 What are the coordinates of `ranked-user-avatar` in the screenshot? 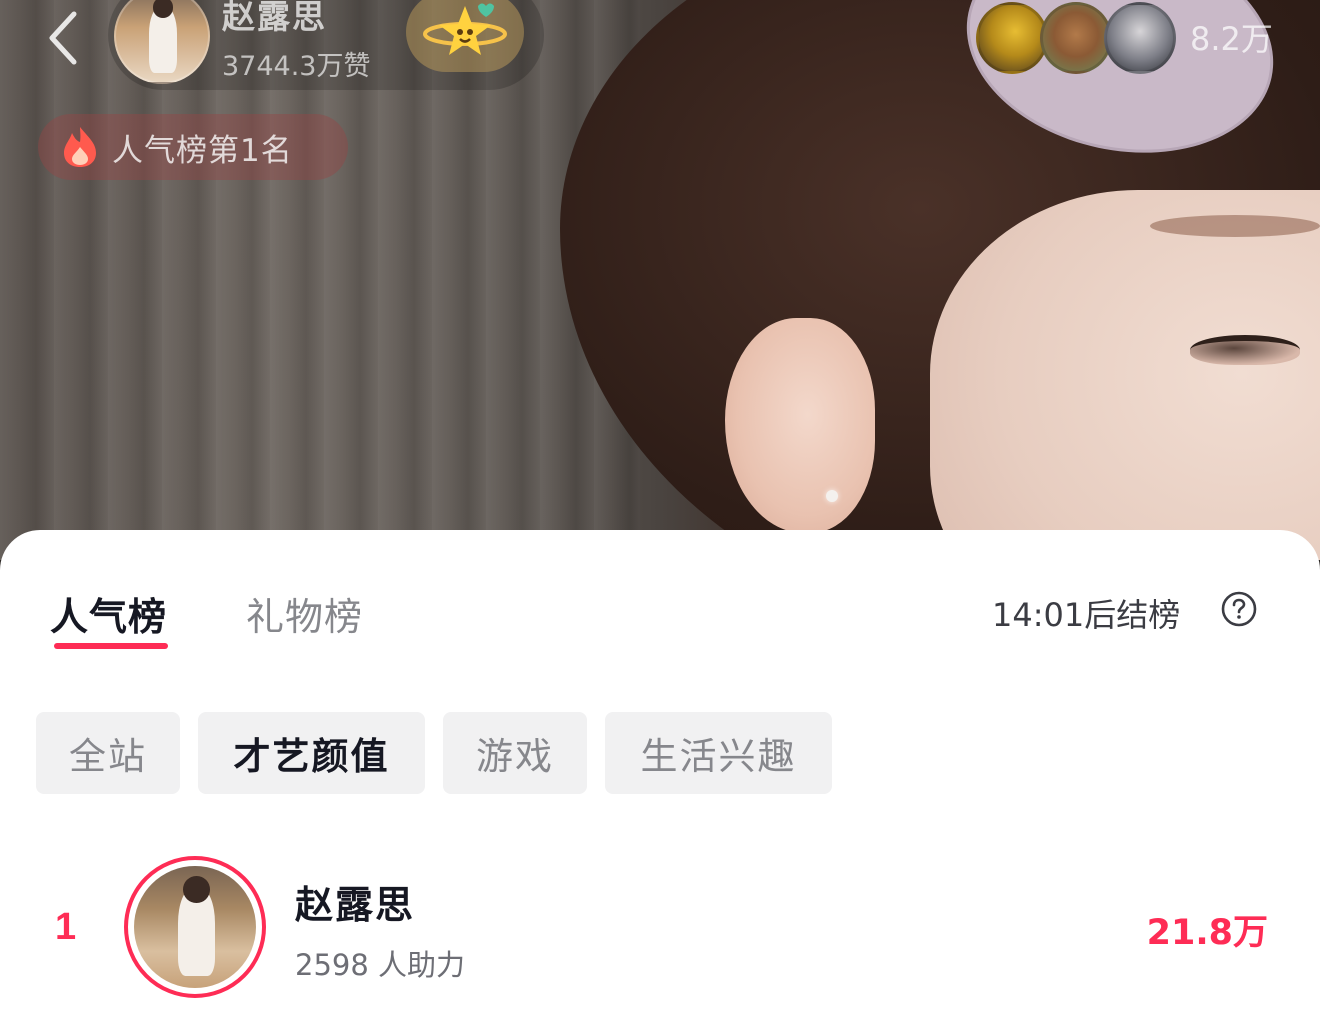 It's located at (195, 927).